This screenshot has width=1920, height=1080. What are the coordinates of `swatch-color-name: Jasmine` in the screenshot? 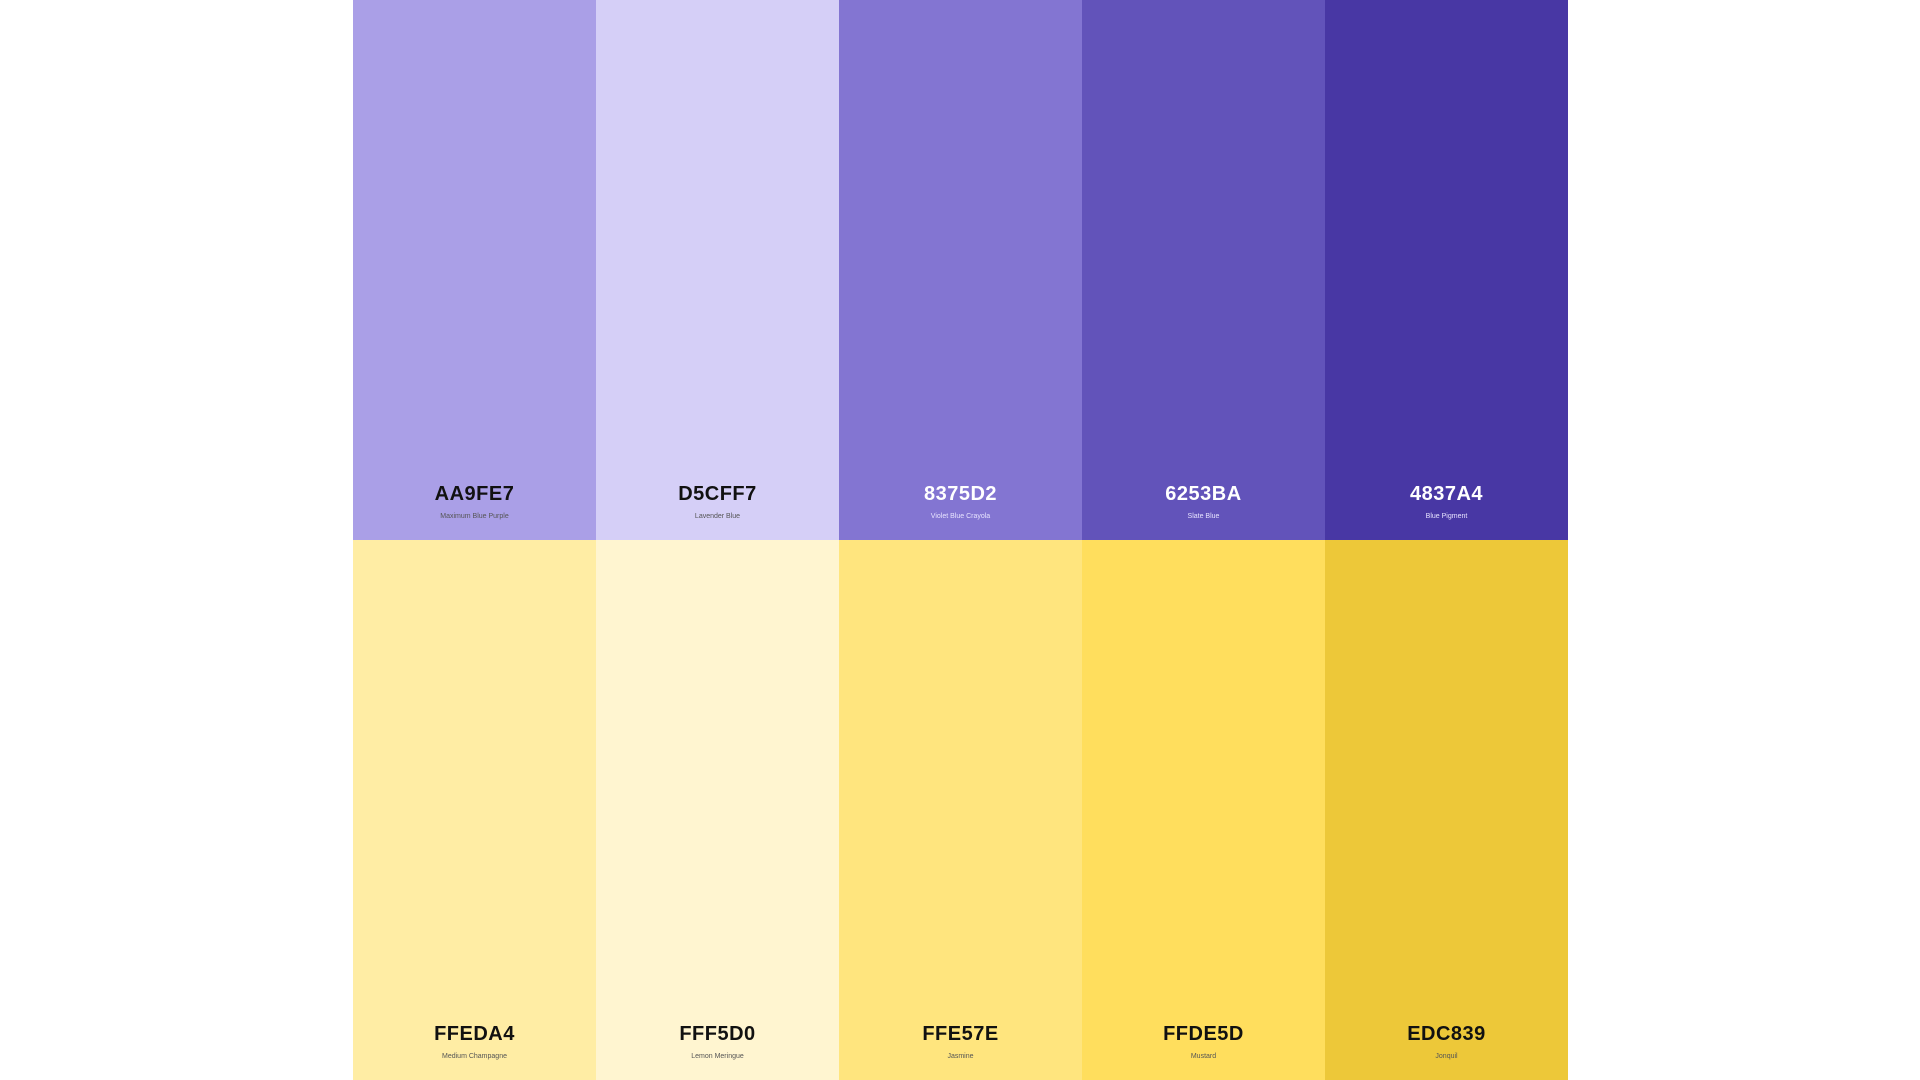 It's located at (960, 1056).